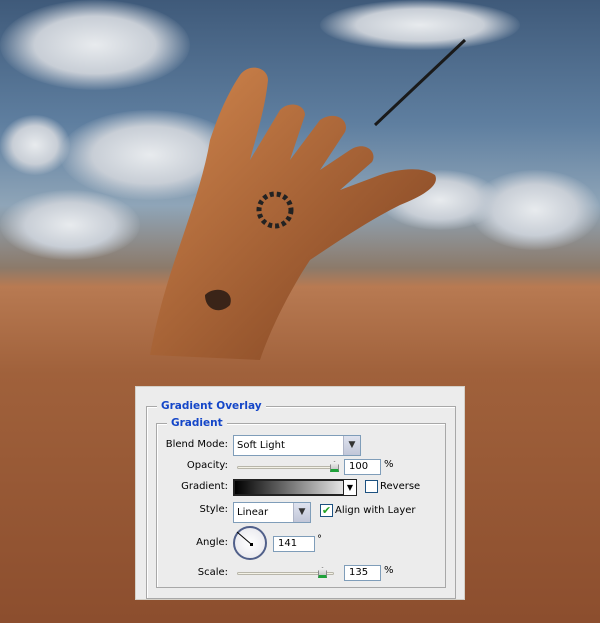 This screenshot has width=600, height=623. What do you see at coordinates (295, 487) in the screenshot?
I see `gradient-picker` at bounding box center [295, 487].